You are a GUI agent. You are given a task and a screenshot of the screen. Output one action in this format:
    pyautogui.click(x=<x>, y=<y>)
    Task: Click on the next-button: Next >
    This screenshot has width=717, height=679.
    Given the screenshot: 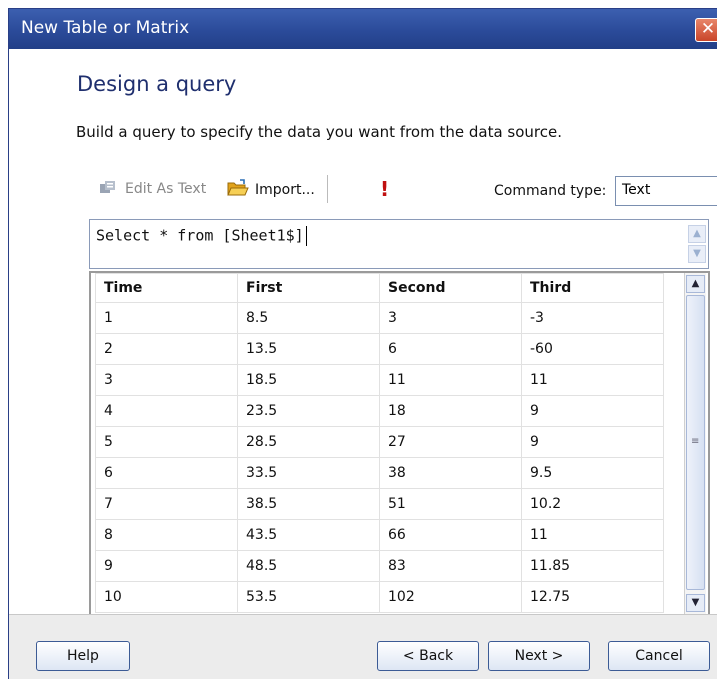 What is the action you would take?
    pyautogui.click(x=539, y=656)
    